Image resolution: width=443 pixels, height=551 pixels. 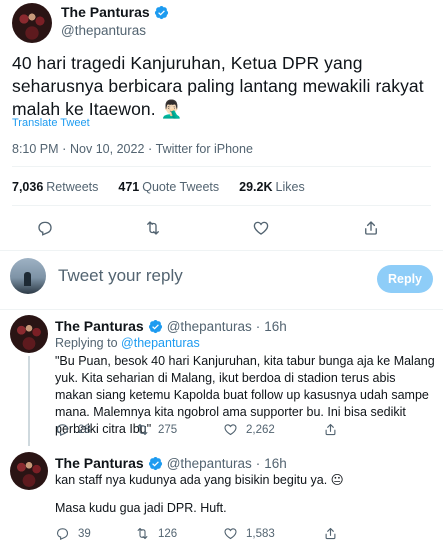 What do you see at coordinates (129, 187) in the screenshot?
I see `quotes-count: 471` at bounding box center [129, 187].